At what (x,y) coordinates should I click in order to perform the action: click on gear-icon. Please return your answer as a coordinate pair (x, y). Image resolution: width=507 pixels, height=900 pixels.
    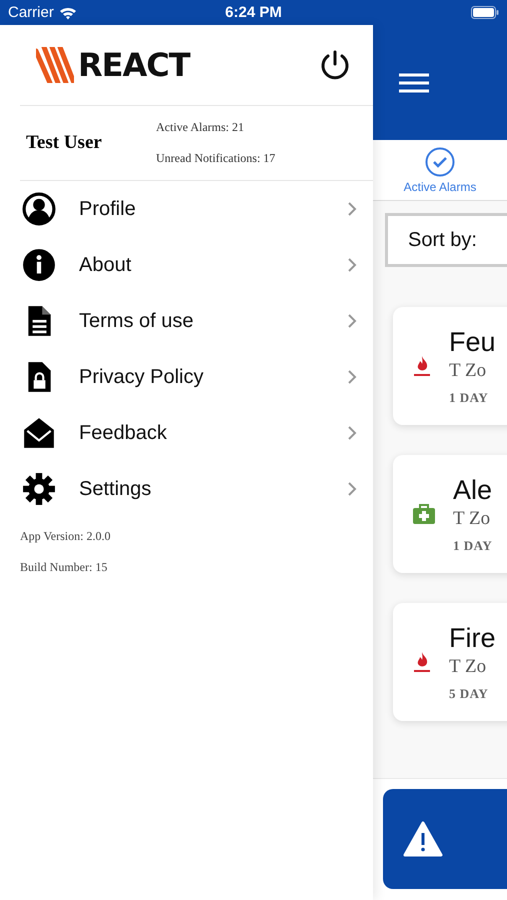
    Looking at the image, I should click on (39, 489).